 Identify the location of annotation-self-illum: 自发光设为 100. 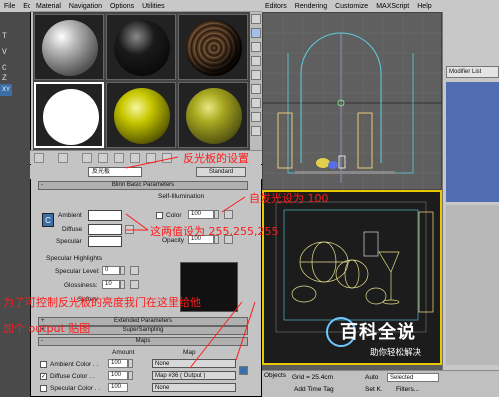
(289, 198).